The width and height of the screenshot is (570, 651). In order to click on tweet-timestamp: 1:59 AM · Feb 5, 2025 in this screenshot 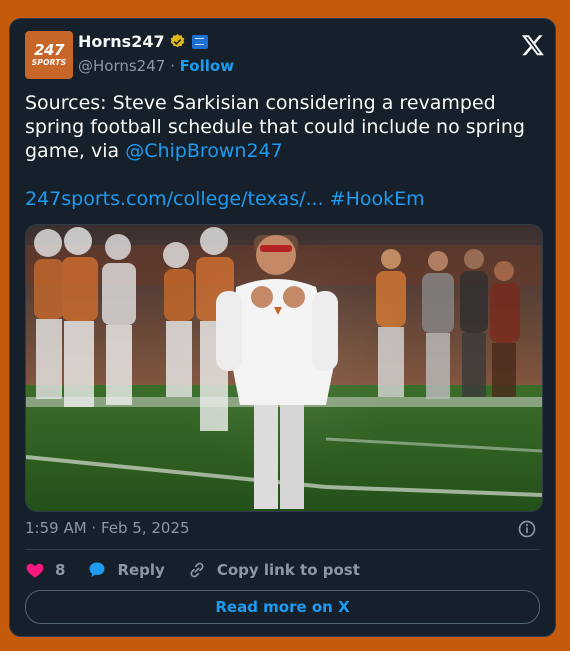, I will do `click(107, 528)`.